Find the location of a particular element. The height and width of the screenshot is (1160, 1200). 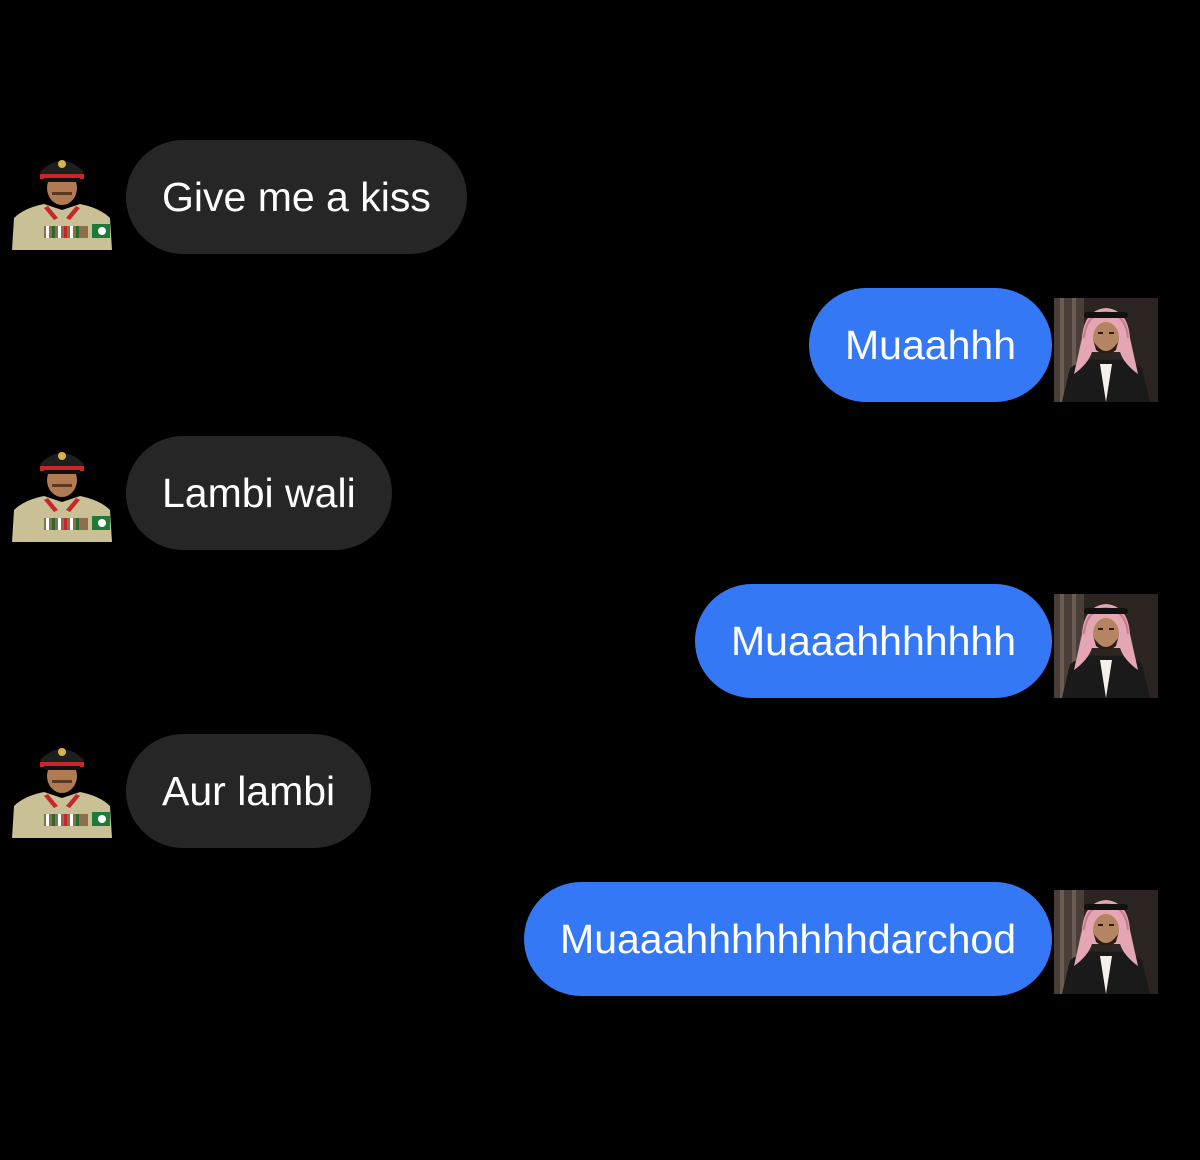

outgoing-message-bubble: Muaaahhhhhhhhdarchod is located at coordinates (788, 939).